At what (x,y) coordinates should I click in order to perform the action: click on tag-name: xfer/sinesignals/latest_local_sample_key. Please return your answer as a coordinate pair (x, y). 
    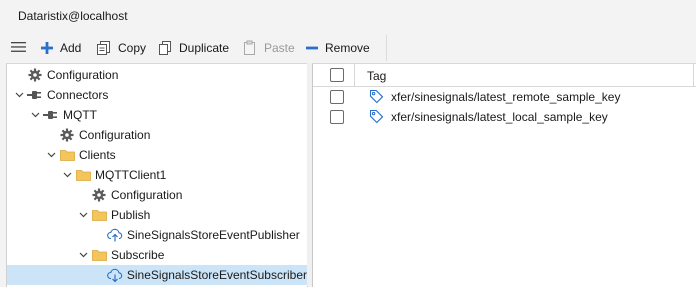
    Looking at the image, I should click on (499, 117).